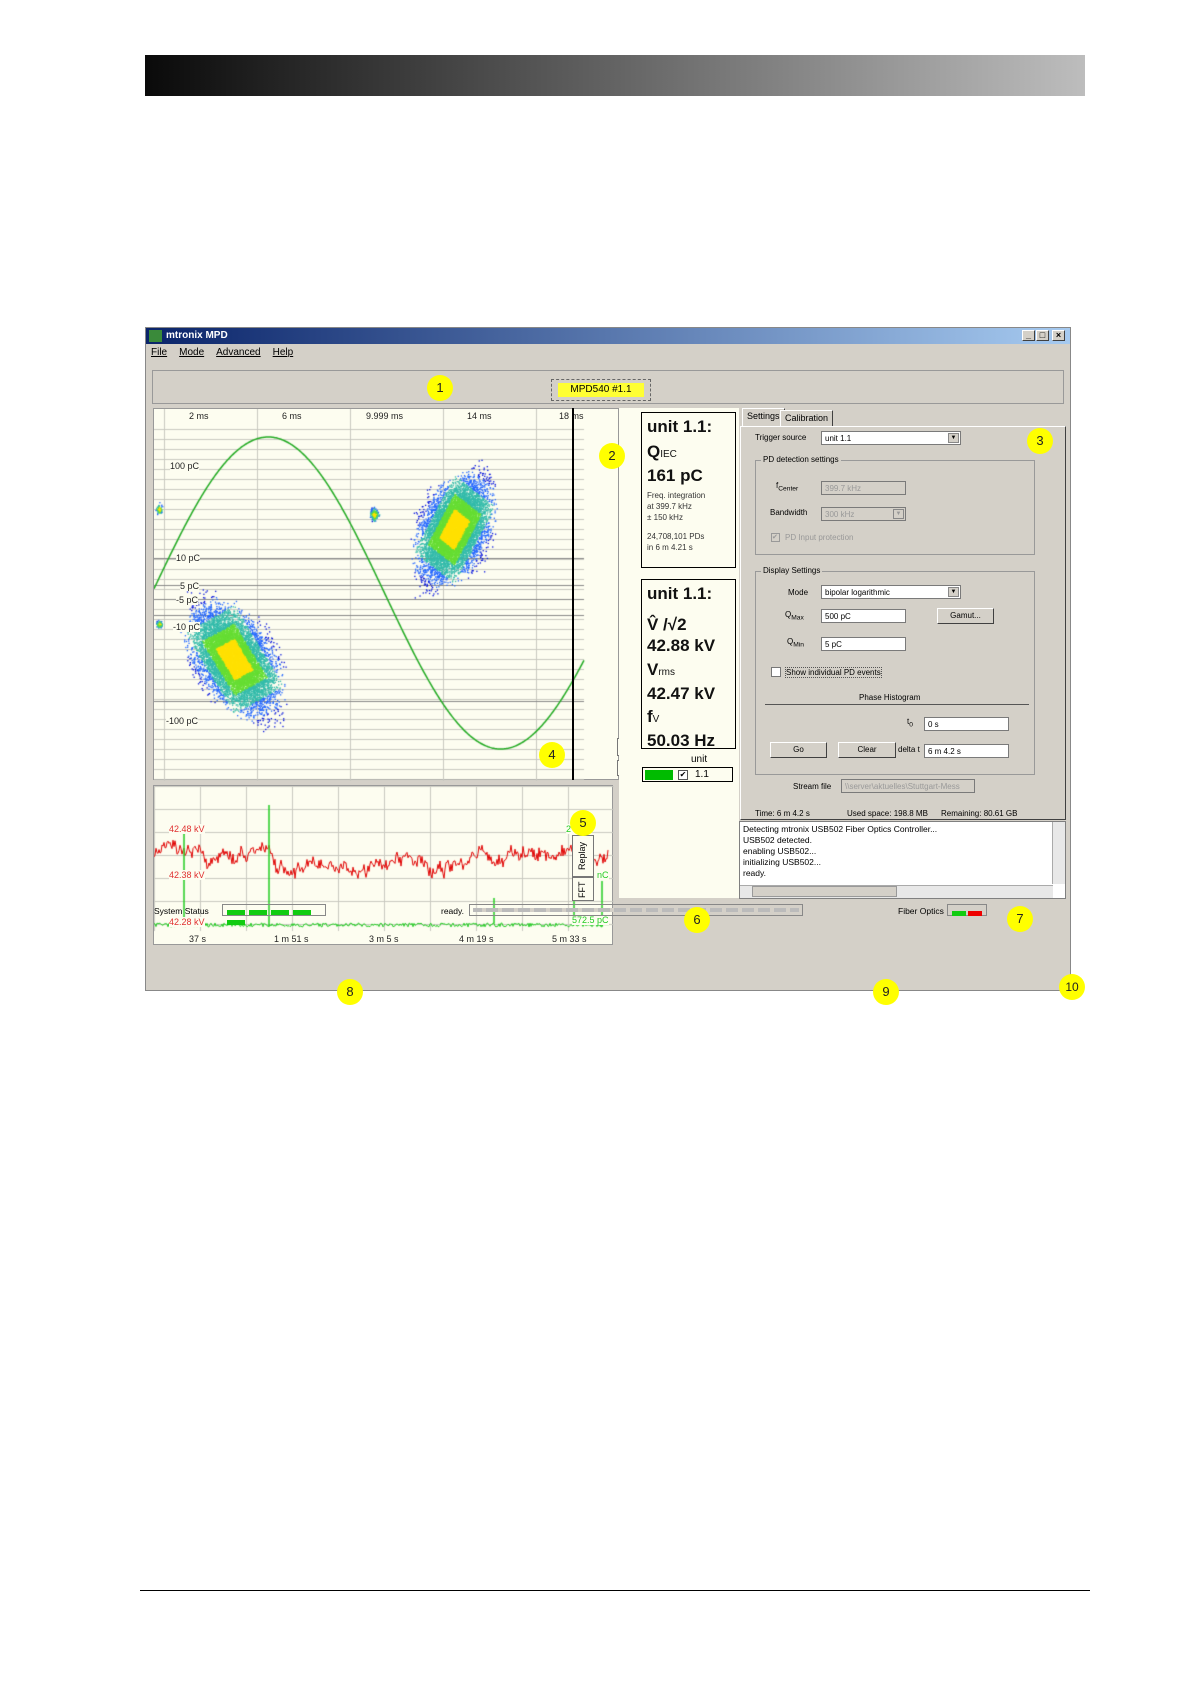 The height and width of the screenshot is (1684, 1190). I want to click on log-line: ready., so click(754, 873).